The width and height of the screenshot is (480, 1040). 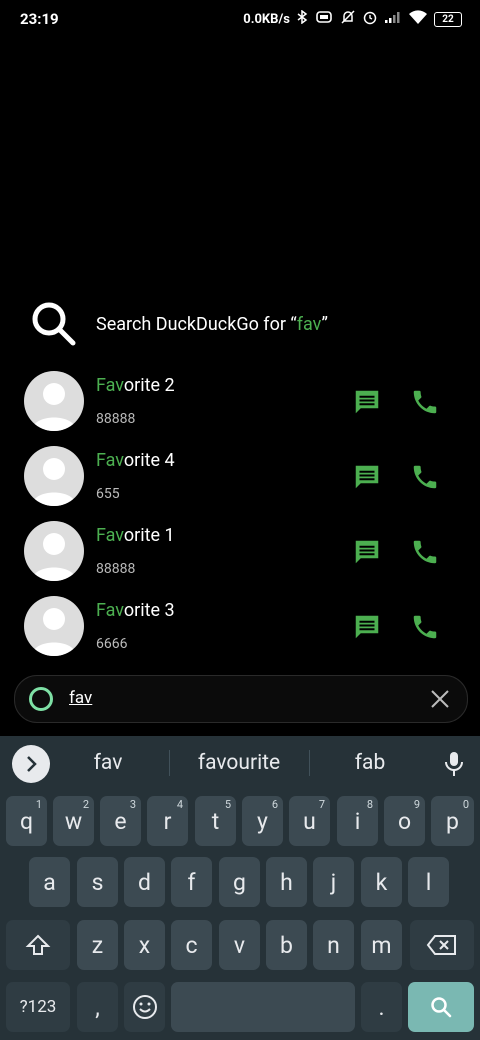 I want to click on key: h, so click(x=286, y=882).